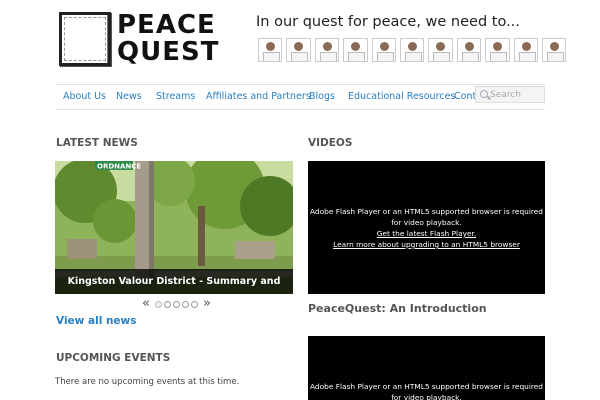 This screenshot has width=600, height=400. What do you see at coordinates (175, 96) in the screenshot?
I see `nav-item-streams: Streams` at bounding box center [175, 96].